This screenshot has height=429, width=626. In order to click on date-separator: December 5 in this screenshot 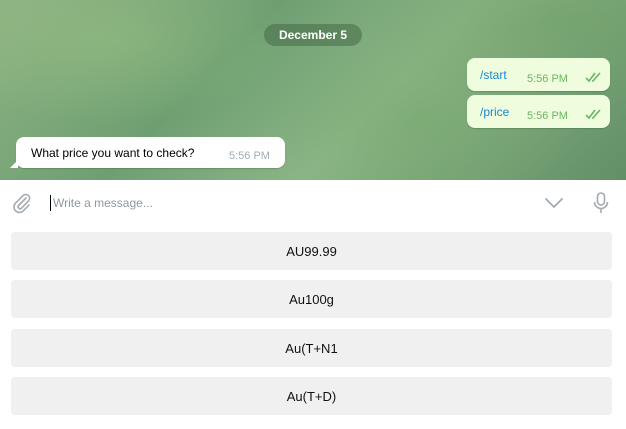, I will do `click(313, 35)`.